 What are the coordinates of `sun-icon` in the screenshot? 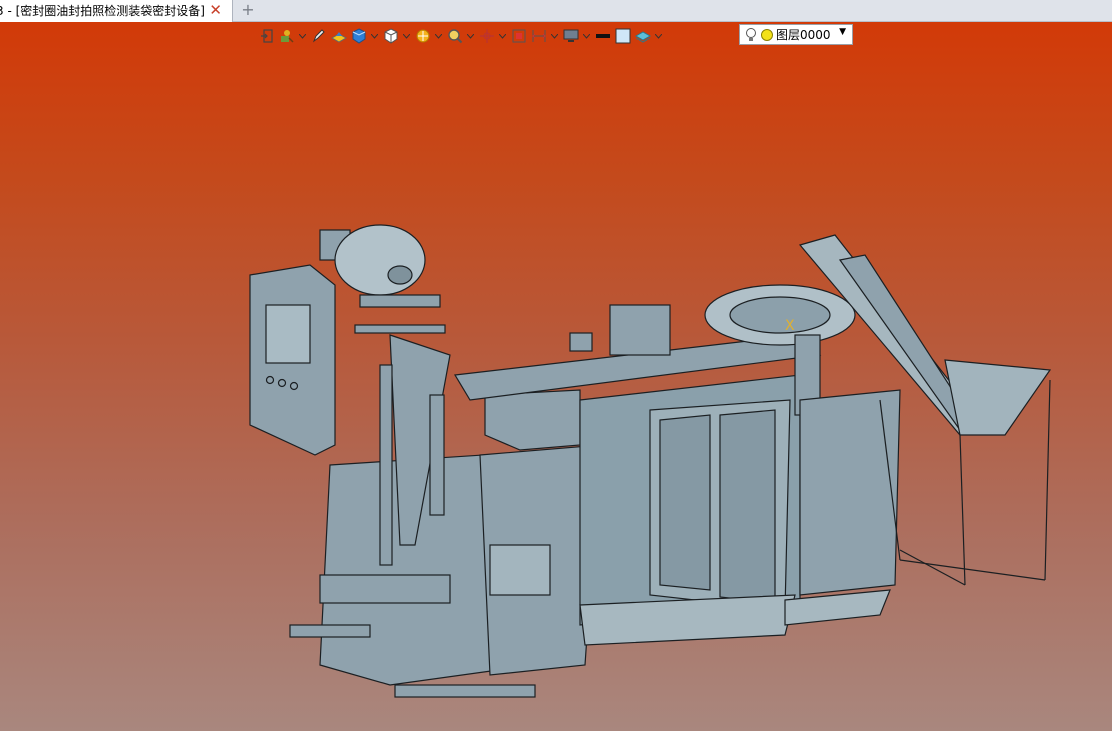 It's located at (767, 35).